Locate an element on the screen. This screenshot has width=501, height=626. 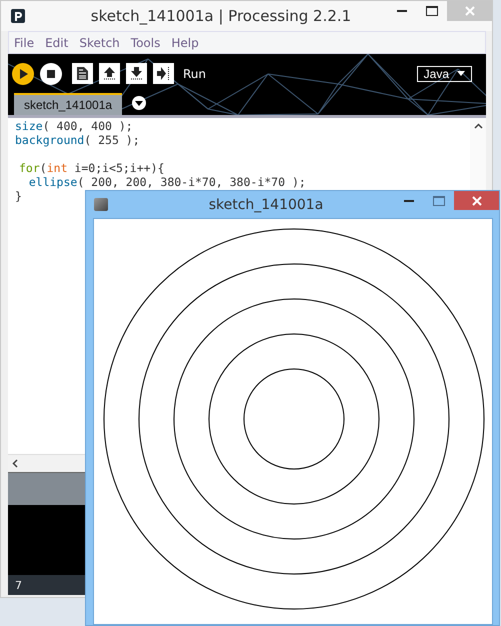
code-line: ellipse( 200, 200, 380-i*70, 380-i*70 ); is located at coordinates (167, 182).